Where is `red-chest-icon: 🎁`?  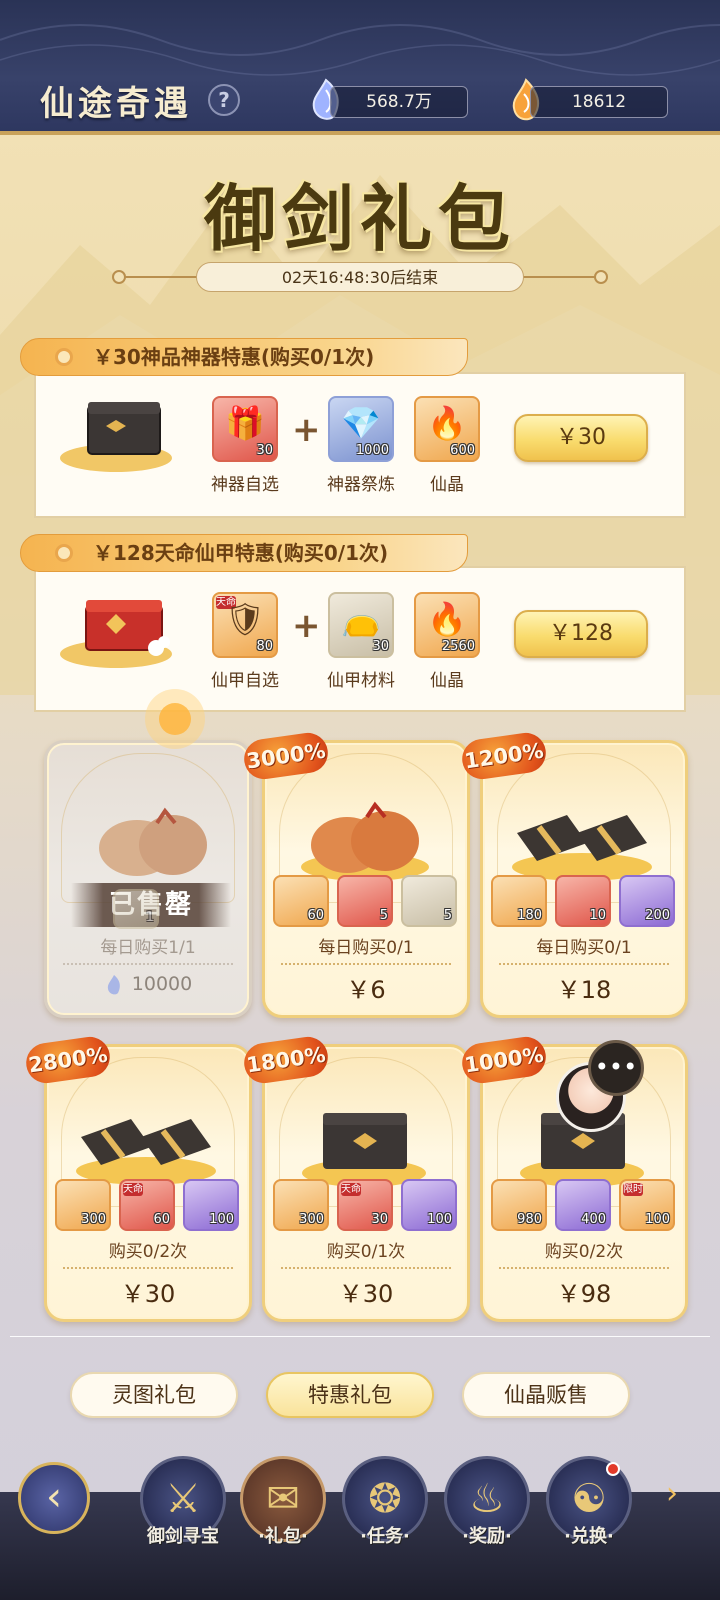 red-chest-icon: 🎁 is located at coordinates (245, 423).